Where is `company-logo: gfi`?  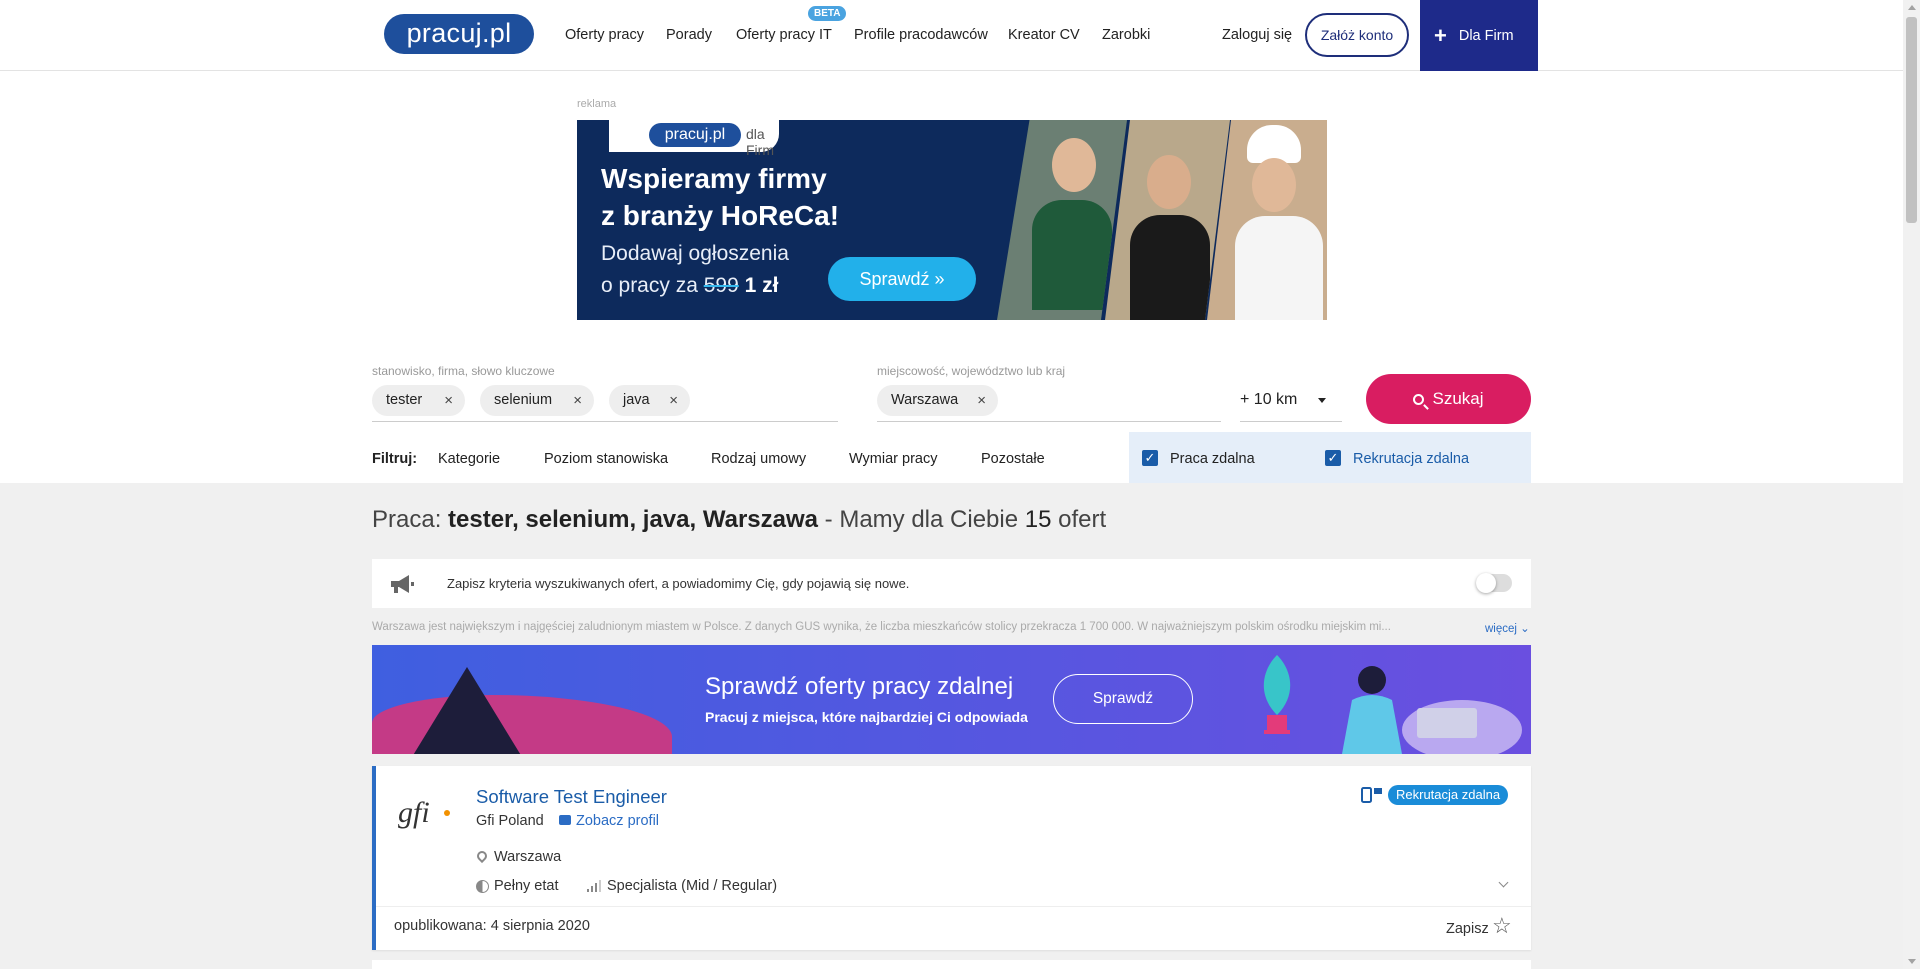 company-logo: gfi is located at coordinates (424, 816).